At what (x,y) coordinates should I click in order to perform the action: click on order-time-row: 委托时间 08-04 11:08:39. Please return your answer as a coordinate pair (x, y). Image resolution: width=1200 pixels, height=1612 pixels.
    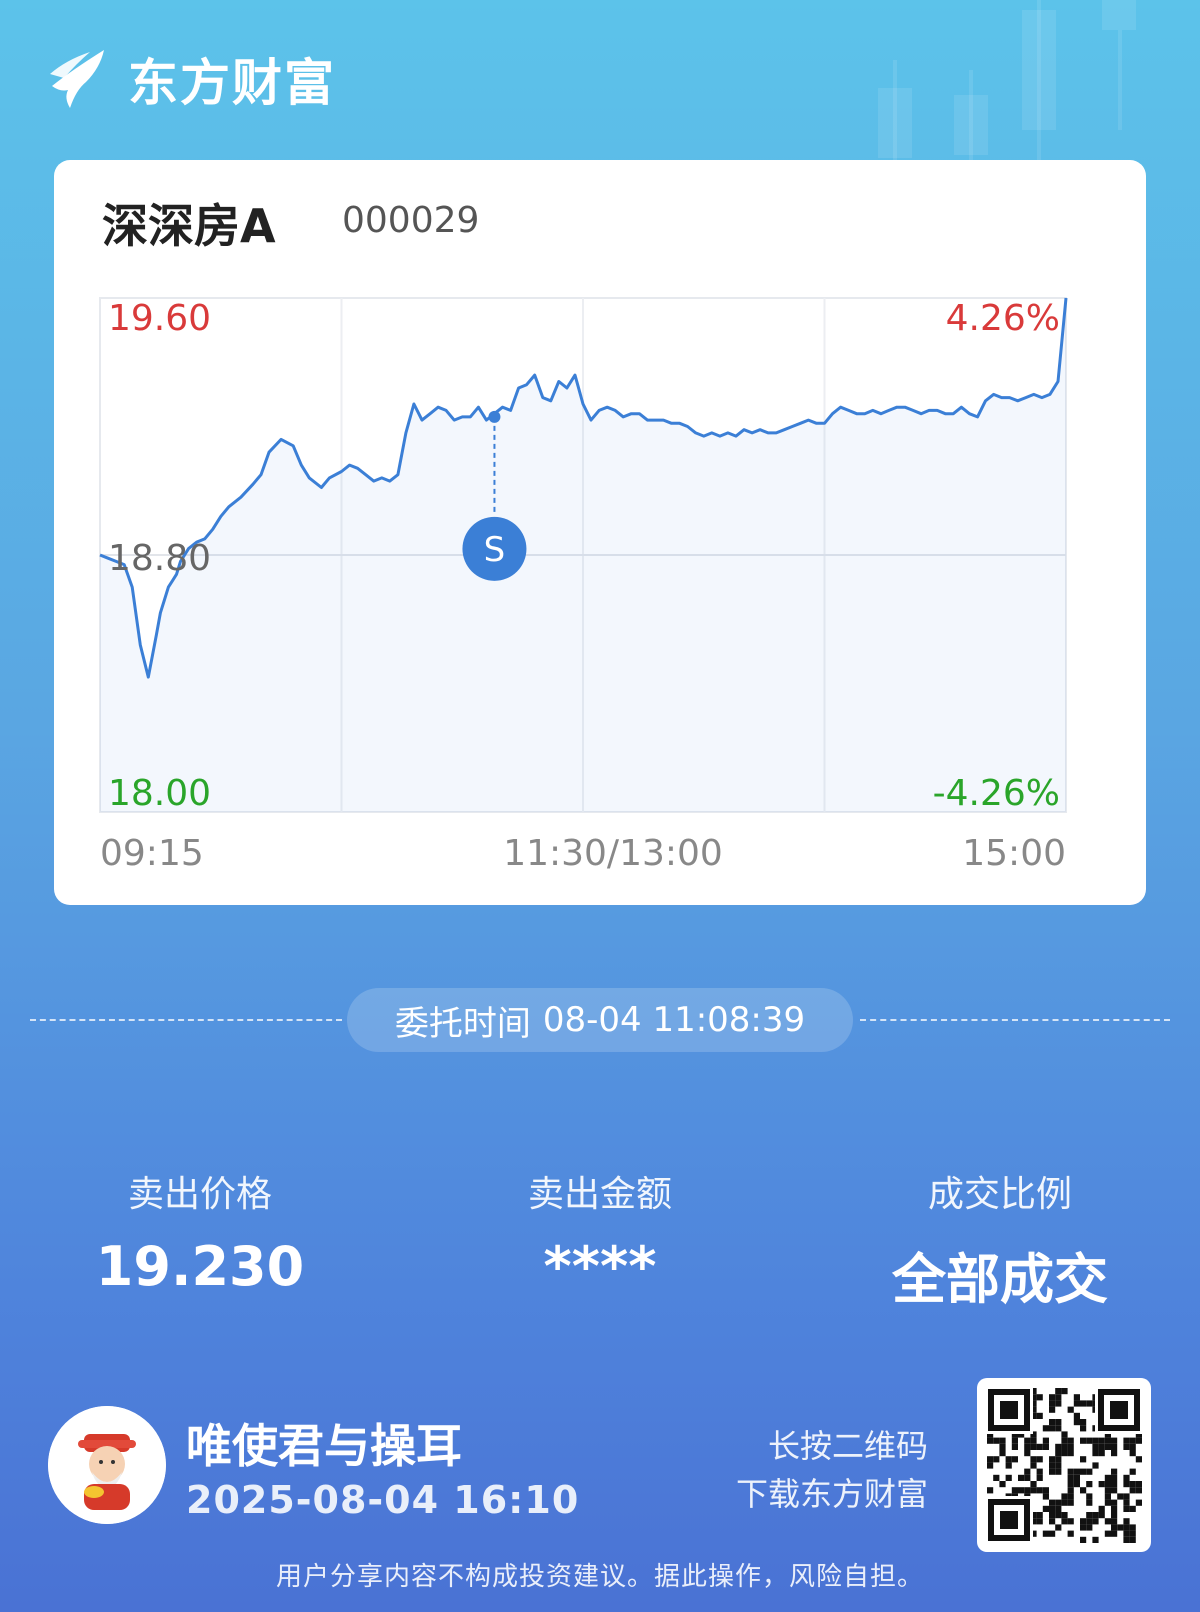
    Looking at the image, I should click on (600, 1020).